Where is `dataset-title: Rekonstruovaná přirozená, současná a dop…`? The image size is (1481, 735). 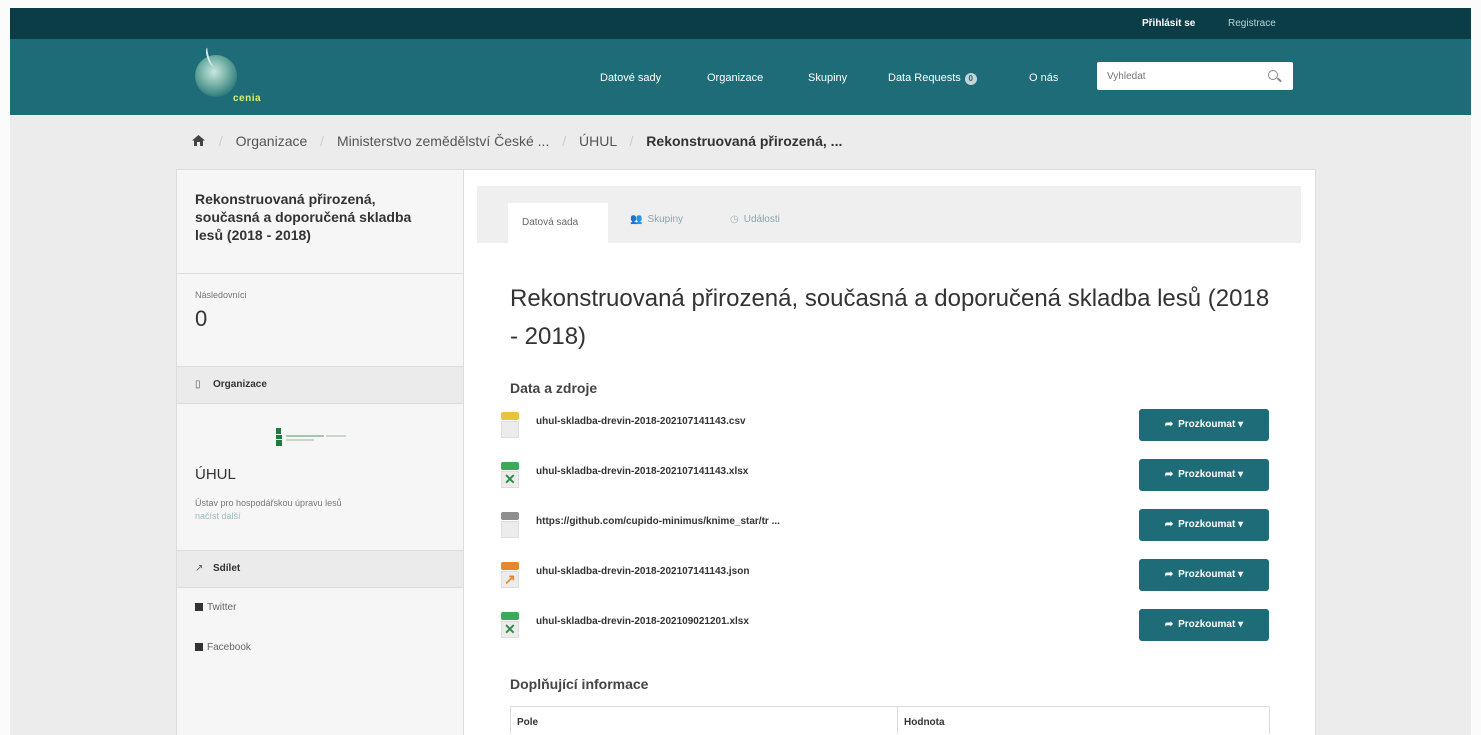 dataset-title: Rekonstruovaná přirozená, současná a dop… is located at coordinates (890, 317).